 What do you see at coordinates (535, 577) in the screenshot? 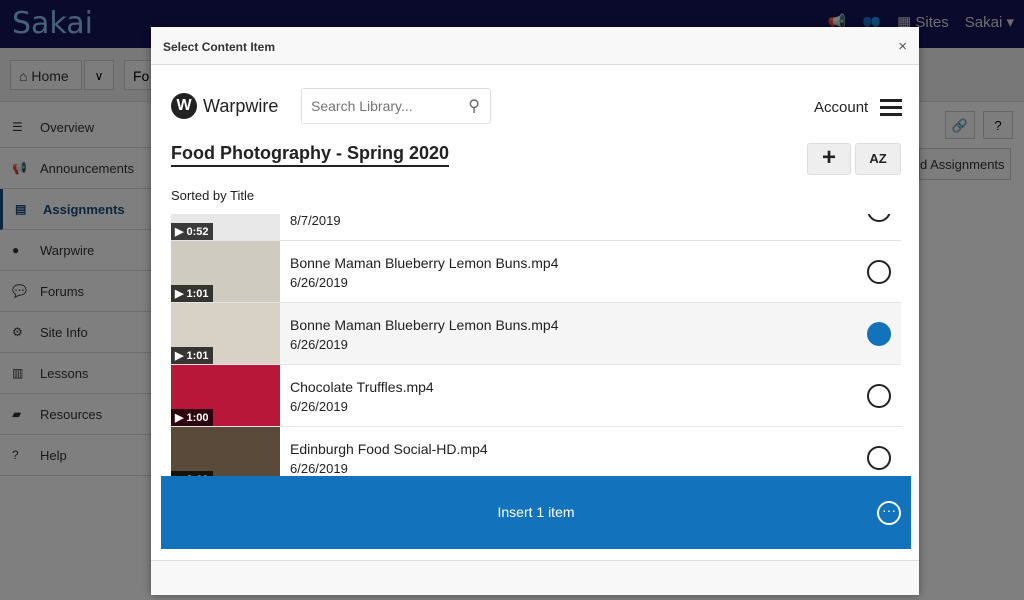
I see `modal-footer` at bounding box center [535, 577].